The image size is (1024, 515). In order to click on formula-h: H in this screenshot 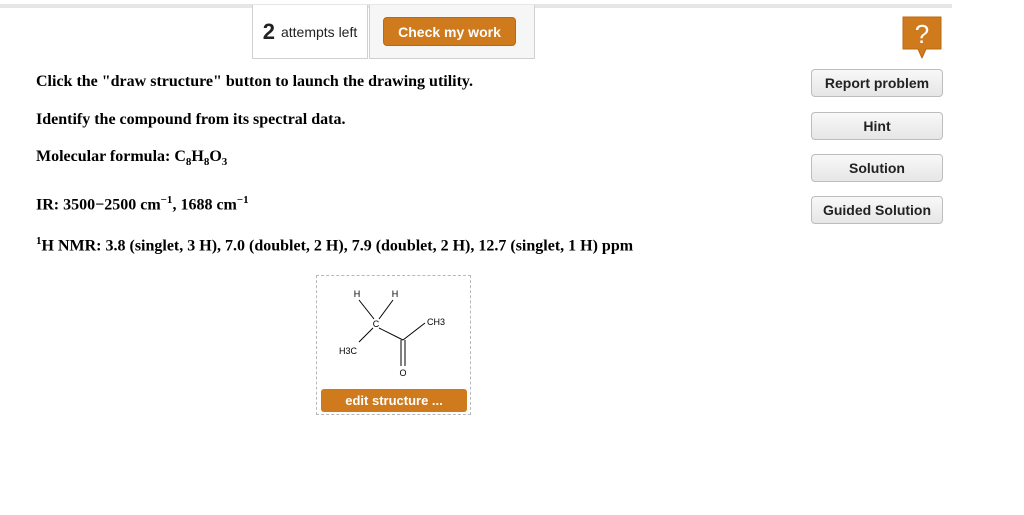, I will do `click(197, 156)`.